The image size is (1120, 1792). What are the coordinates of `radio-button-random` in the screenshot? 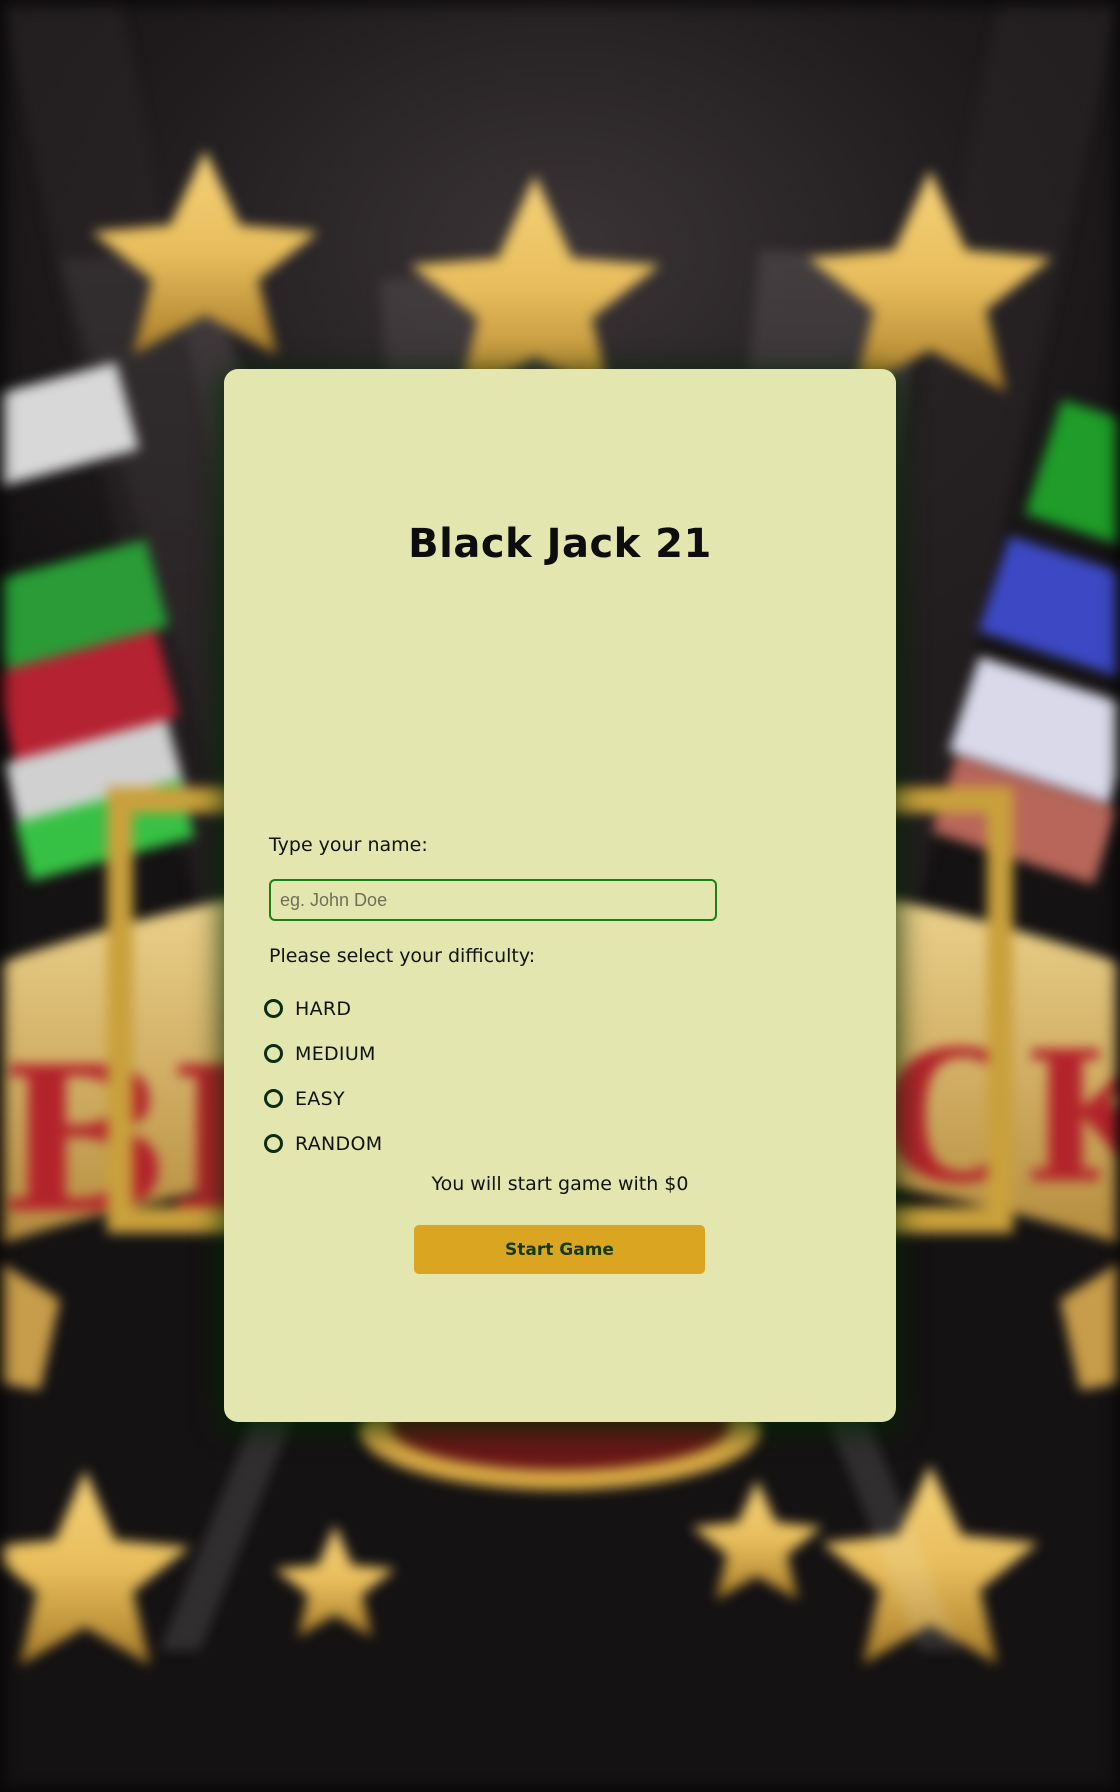 It's located at (273, 1143).